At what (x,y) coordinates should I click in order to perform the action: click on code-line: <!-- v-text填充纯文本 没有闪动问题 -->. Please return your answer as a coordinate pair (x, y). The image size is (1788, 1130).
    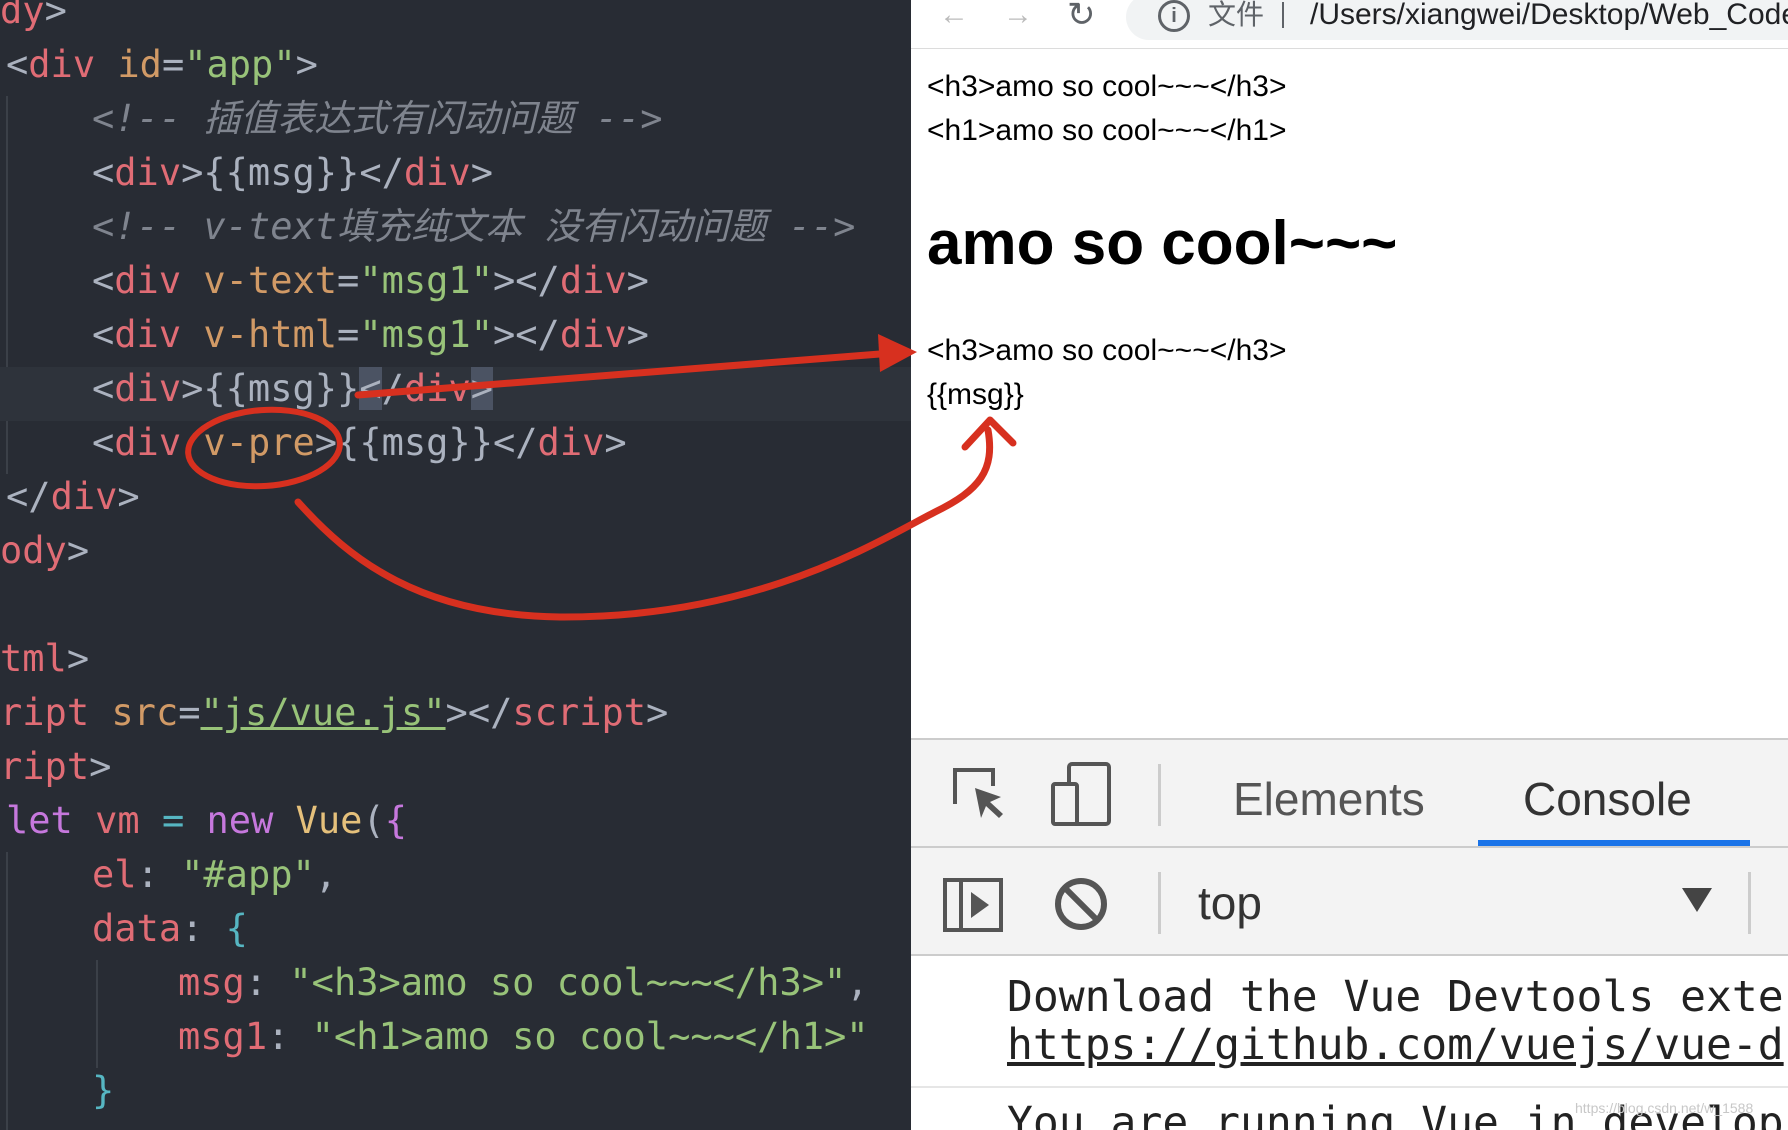
    Looking at the image, I should click on (473, 227).